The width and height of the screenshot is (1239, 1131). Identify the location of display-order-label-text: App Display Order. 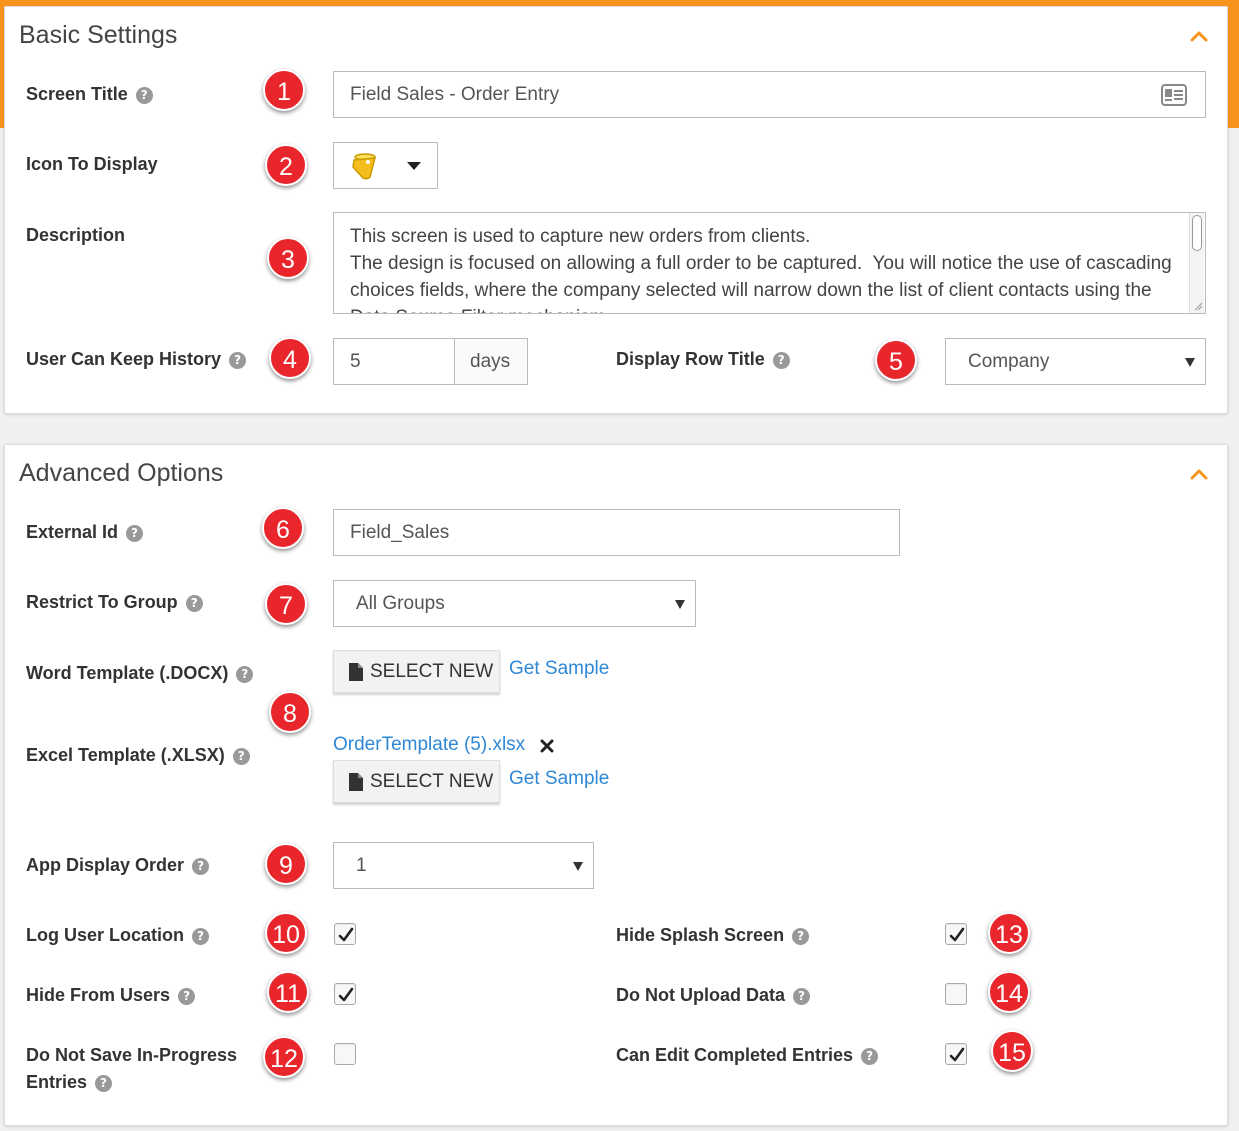
(105, 865).